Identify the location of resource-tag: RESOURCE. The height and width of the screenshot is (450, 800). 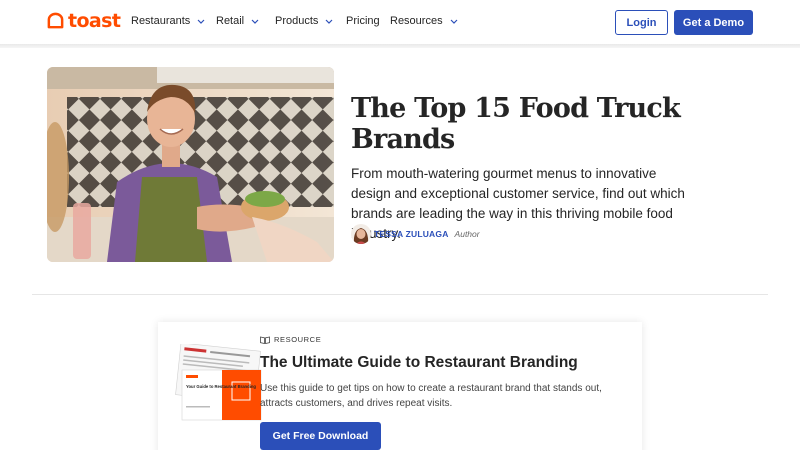
(290, 339).